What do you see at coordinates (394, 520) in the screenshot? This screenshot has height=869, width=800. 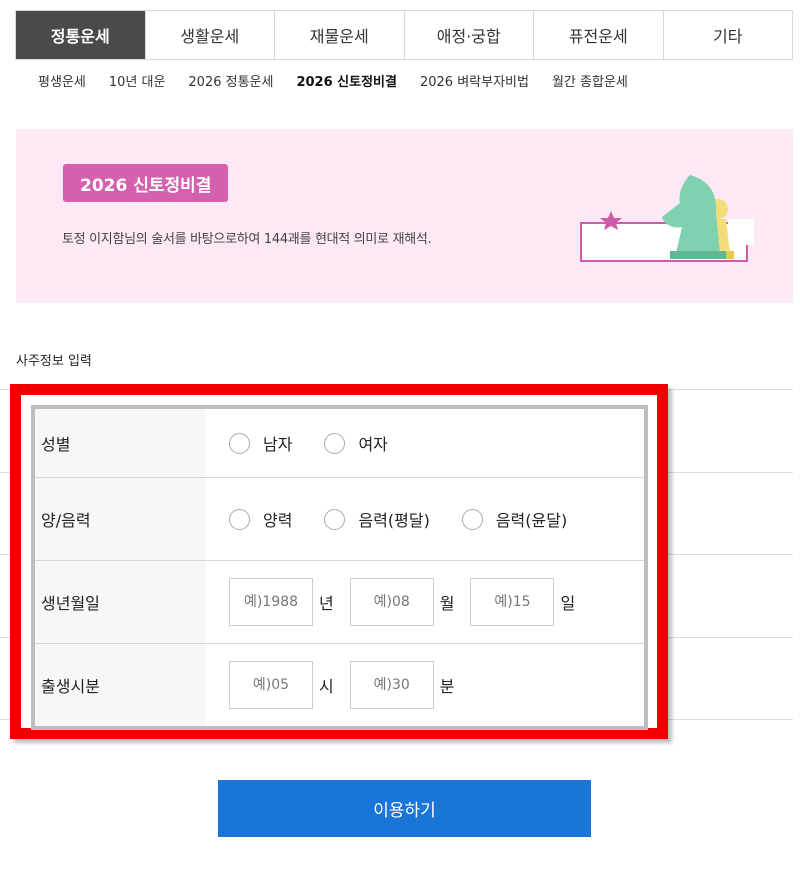 I see `calendar-lunar-normal-label: 음력(평달)` at bounding box center [394, 520].